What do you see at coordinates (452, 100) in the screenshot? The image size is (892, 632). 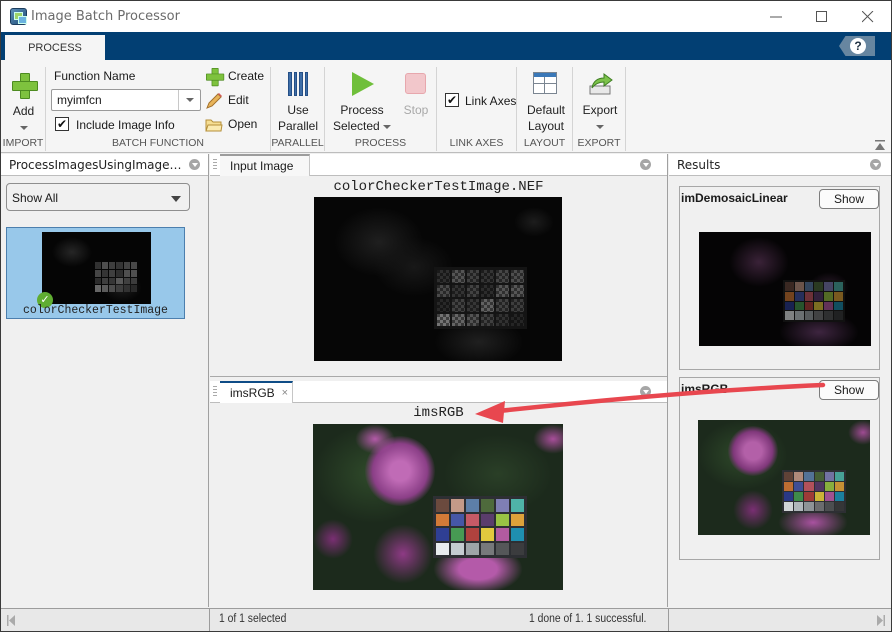 I see `link-axes-checkbox: ✔` at bounding box center [452, 100].